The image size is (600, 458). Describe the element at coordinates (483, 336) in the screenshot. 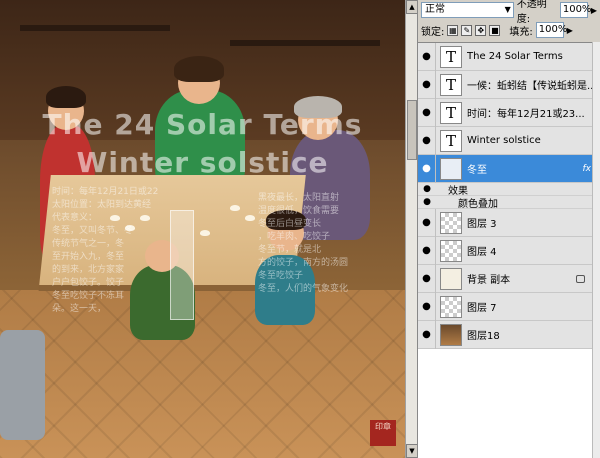

I see `layer-name: 图层18` at that location.